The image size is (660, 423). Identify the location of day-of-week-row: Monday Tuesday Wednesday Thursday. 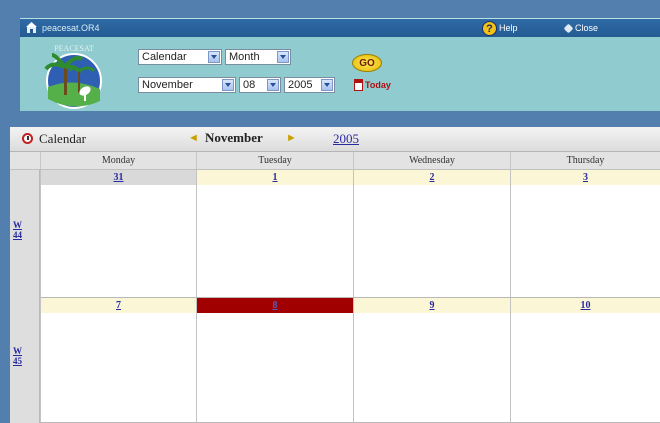
(335, 161).